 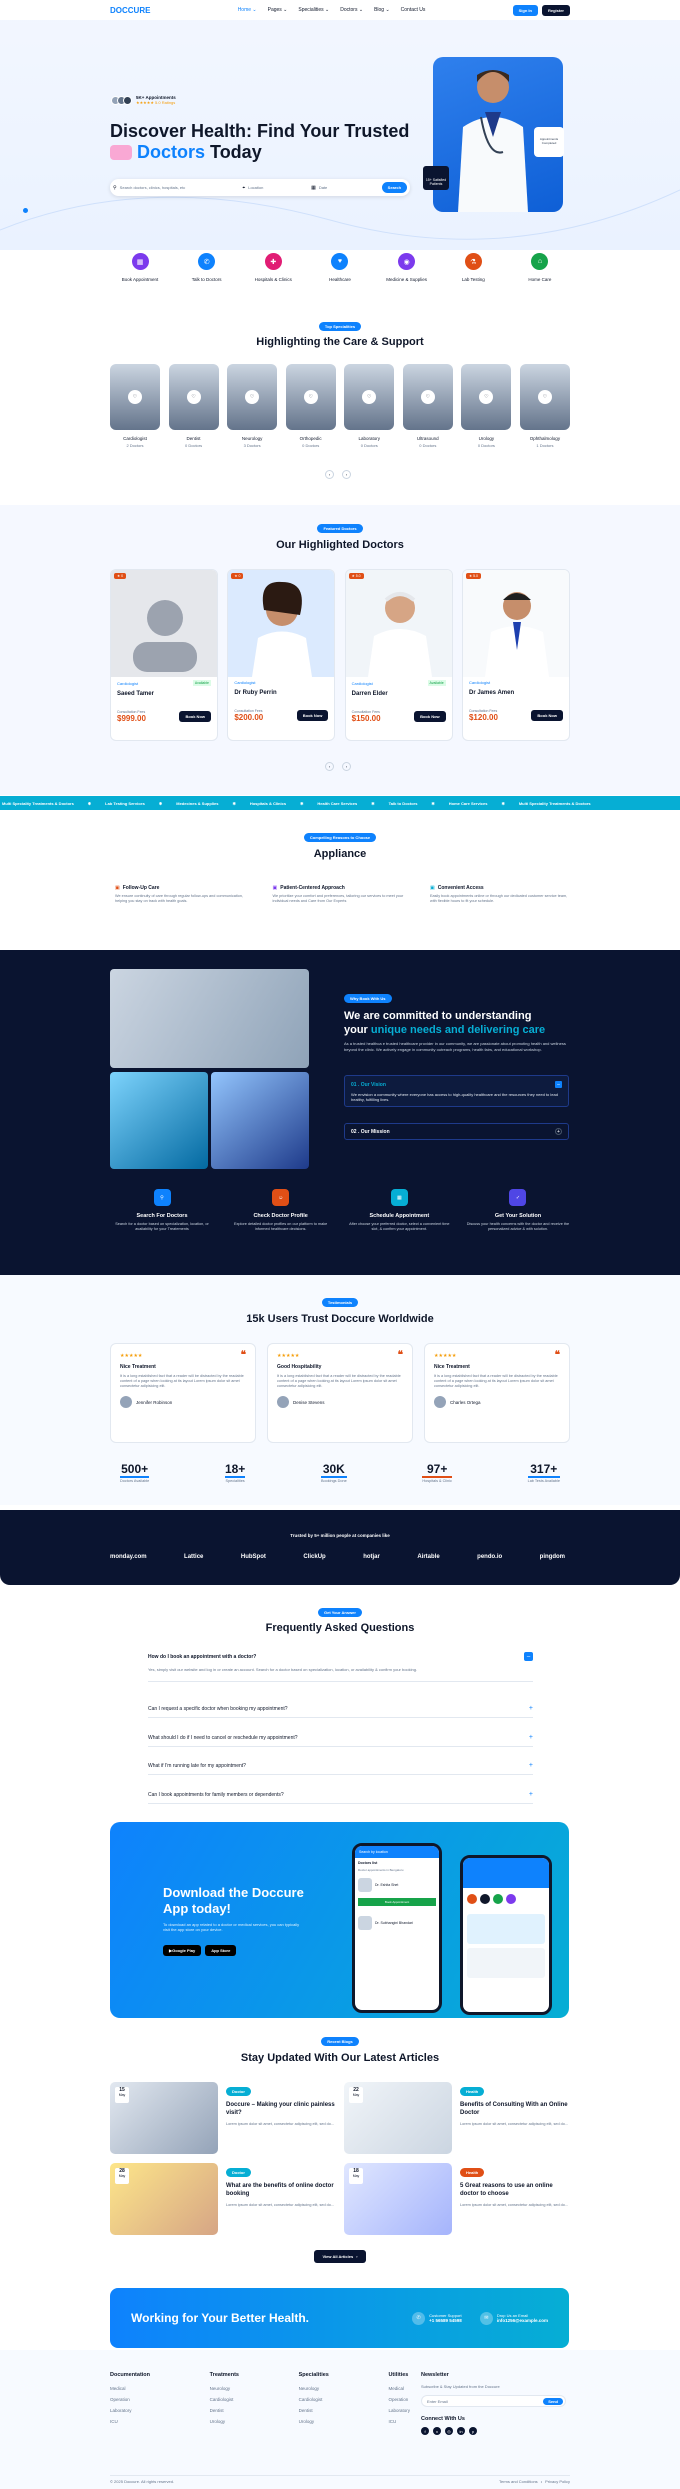 I want to click on twitter-icon: x, so click(x=437, y=2431).